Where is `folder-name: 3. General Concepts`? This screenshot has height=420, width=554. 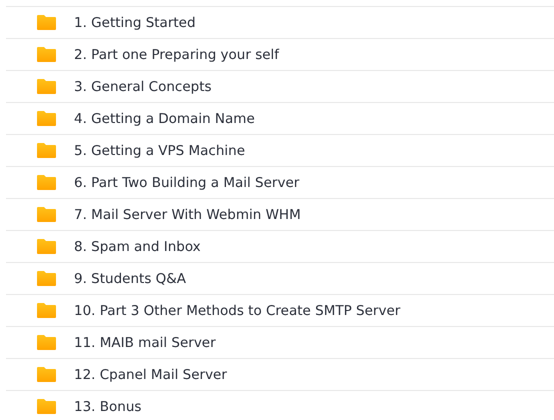 folder-name: 3. General Concepts is located at coordinates (143, 86).